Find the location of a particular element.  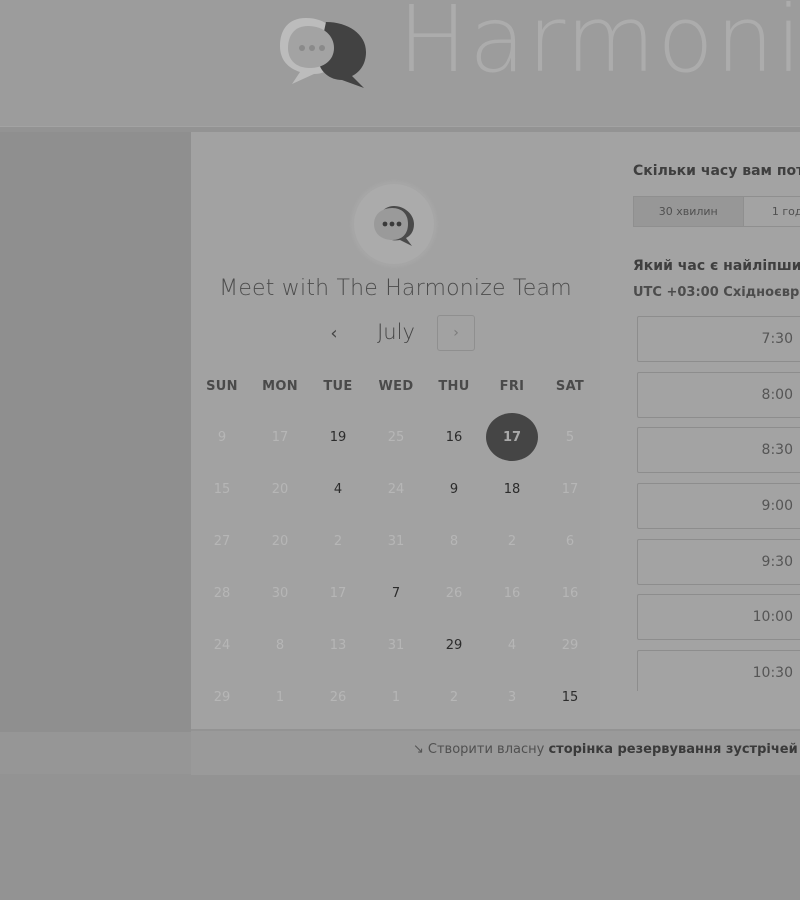

calendar-day-number: 28 is located at coordinates (222, 593).